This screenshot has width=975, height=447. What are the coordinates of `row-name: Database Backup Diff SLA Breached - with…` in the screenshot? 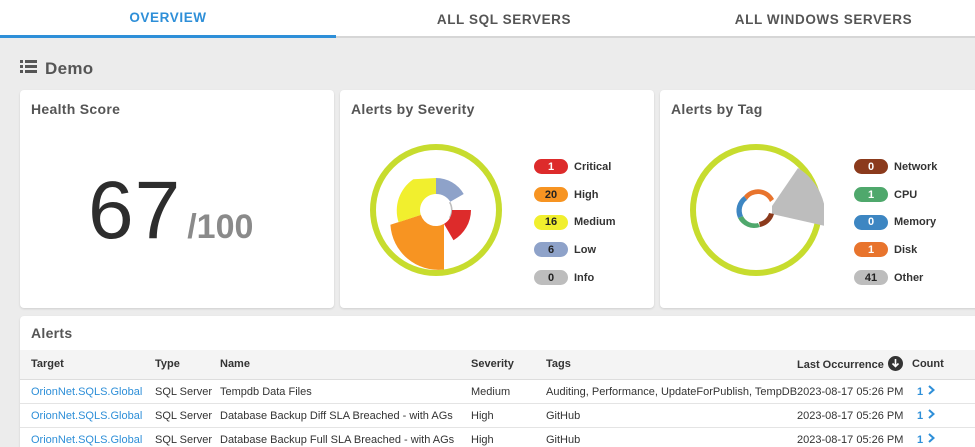 It's located at (336, 416).